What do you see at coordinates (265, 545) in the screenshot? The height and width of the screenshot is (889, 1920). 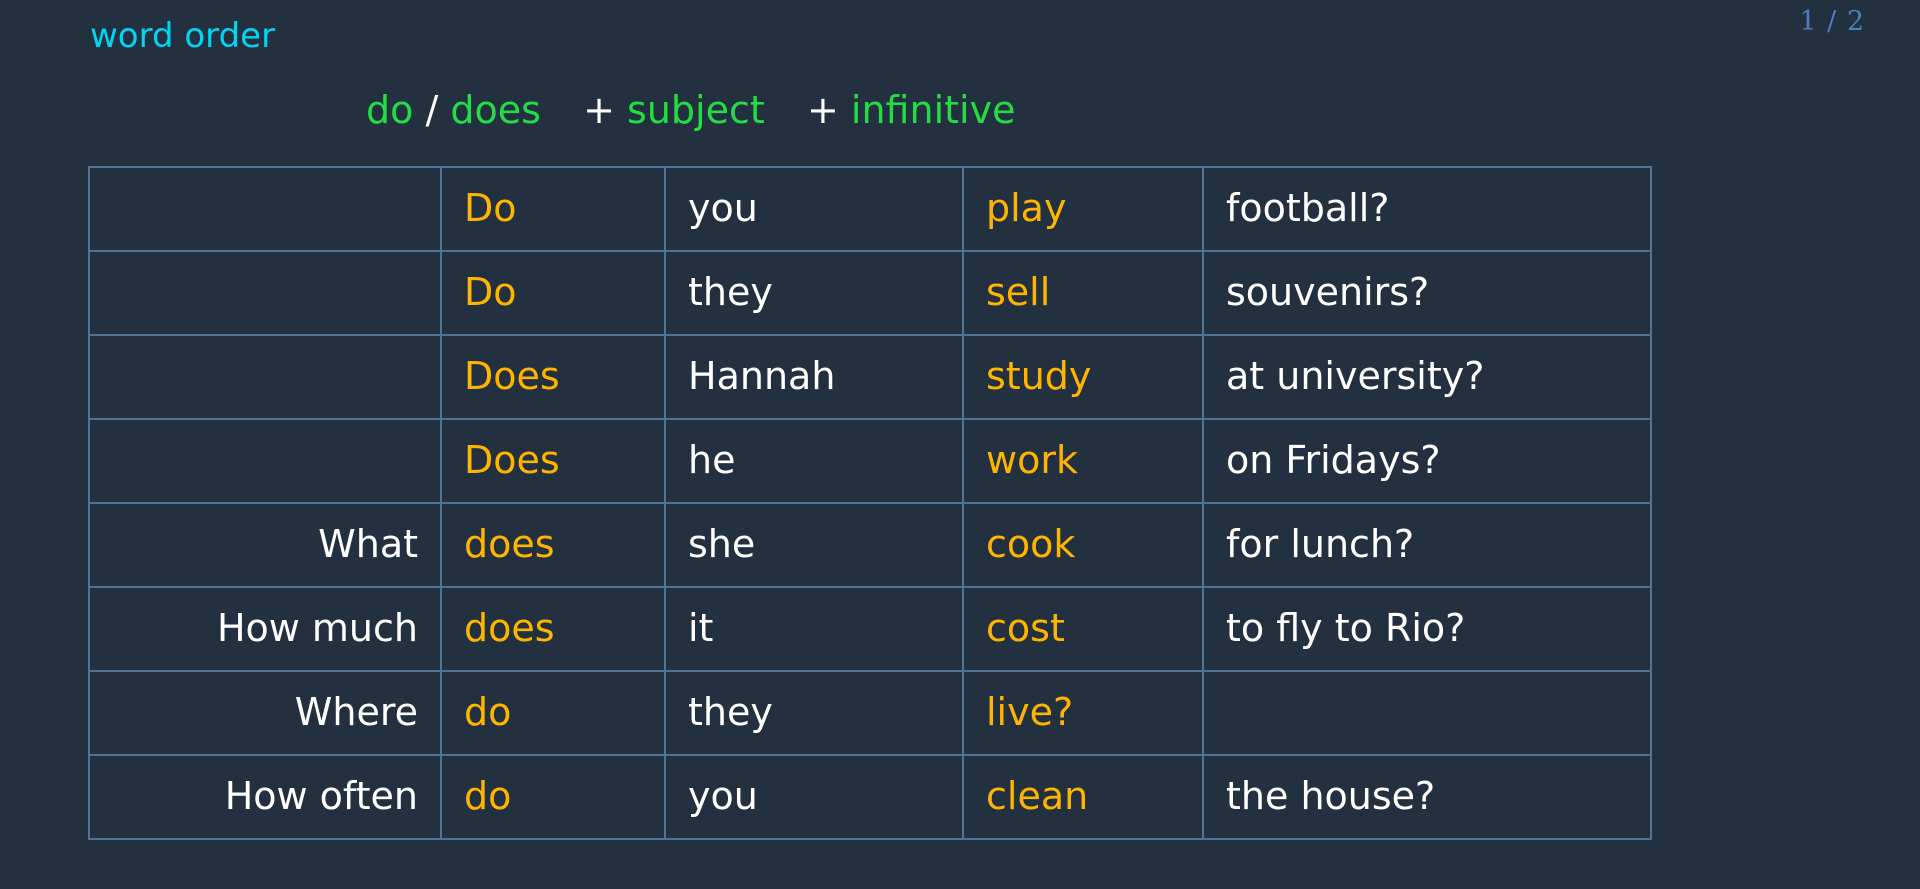 I see `cell-question-word: What` at bounding box center [265, 545].